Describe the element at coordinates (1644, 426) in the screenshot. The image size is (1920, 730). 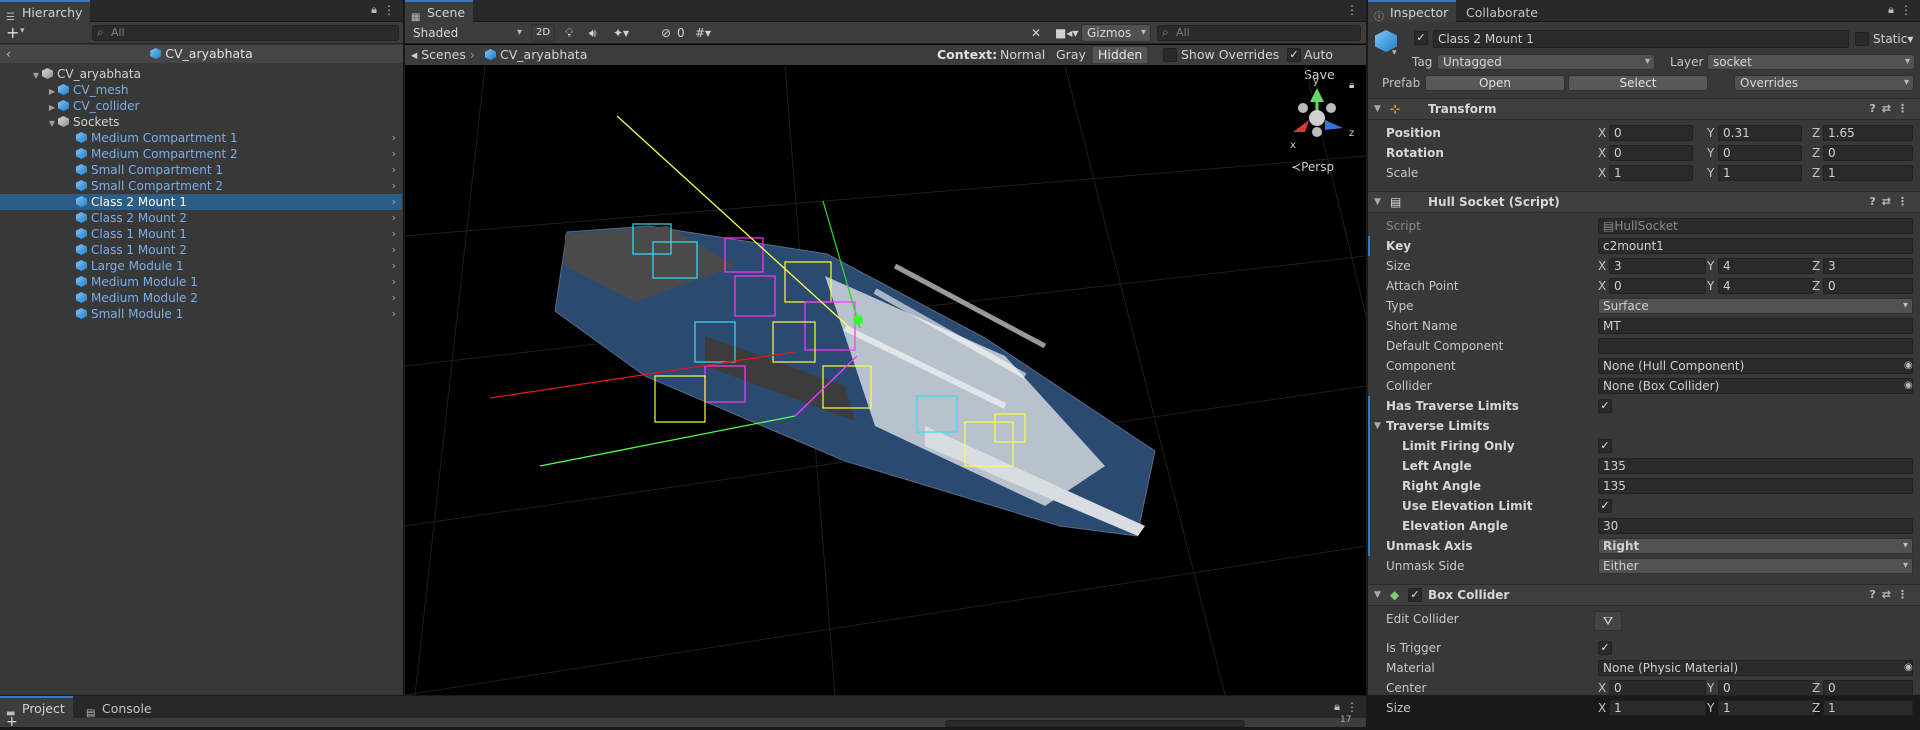
I see `traverse-limits-row: ▼ Traverse Limits` at that location.